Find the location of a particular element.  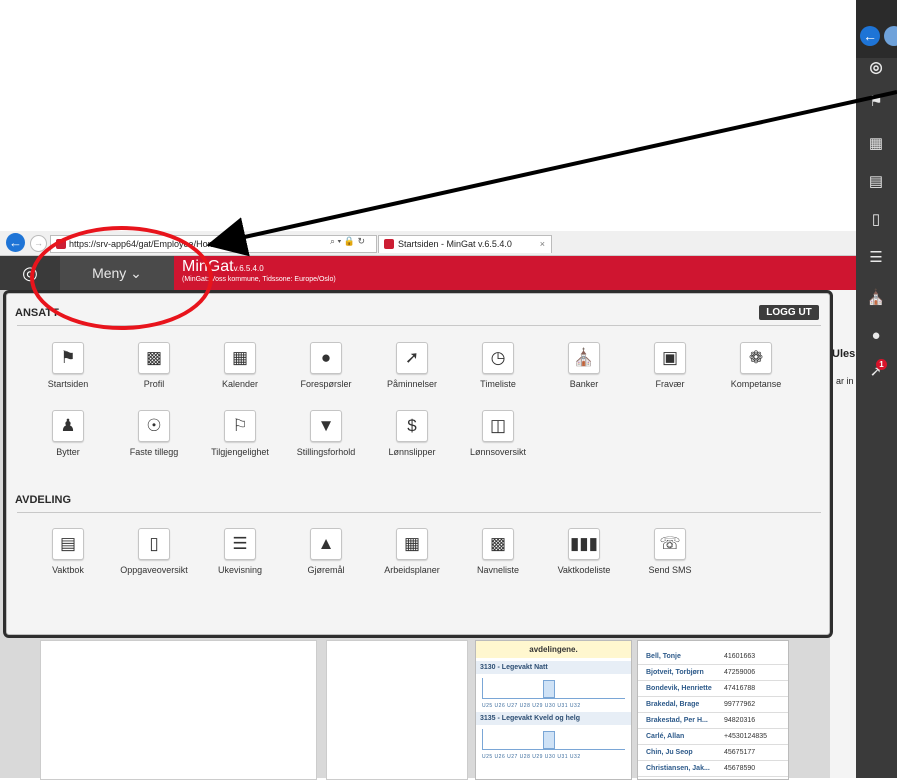

address-bar-tools: ⌕ ▾ 🔒 ↻ is located at coordinates (347, 241).